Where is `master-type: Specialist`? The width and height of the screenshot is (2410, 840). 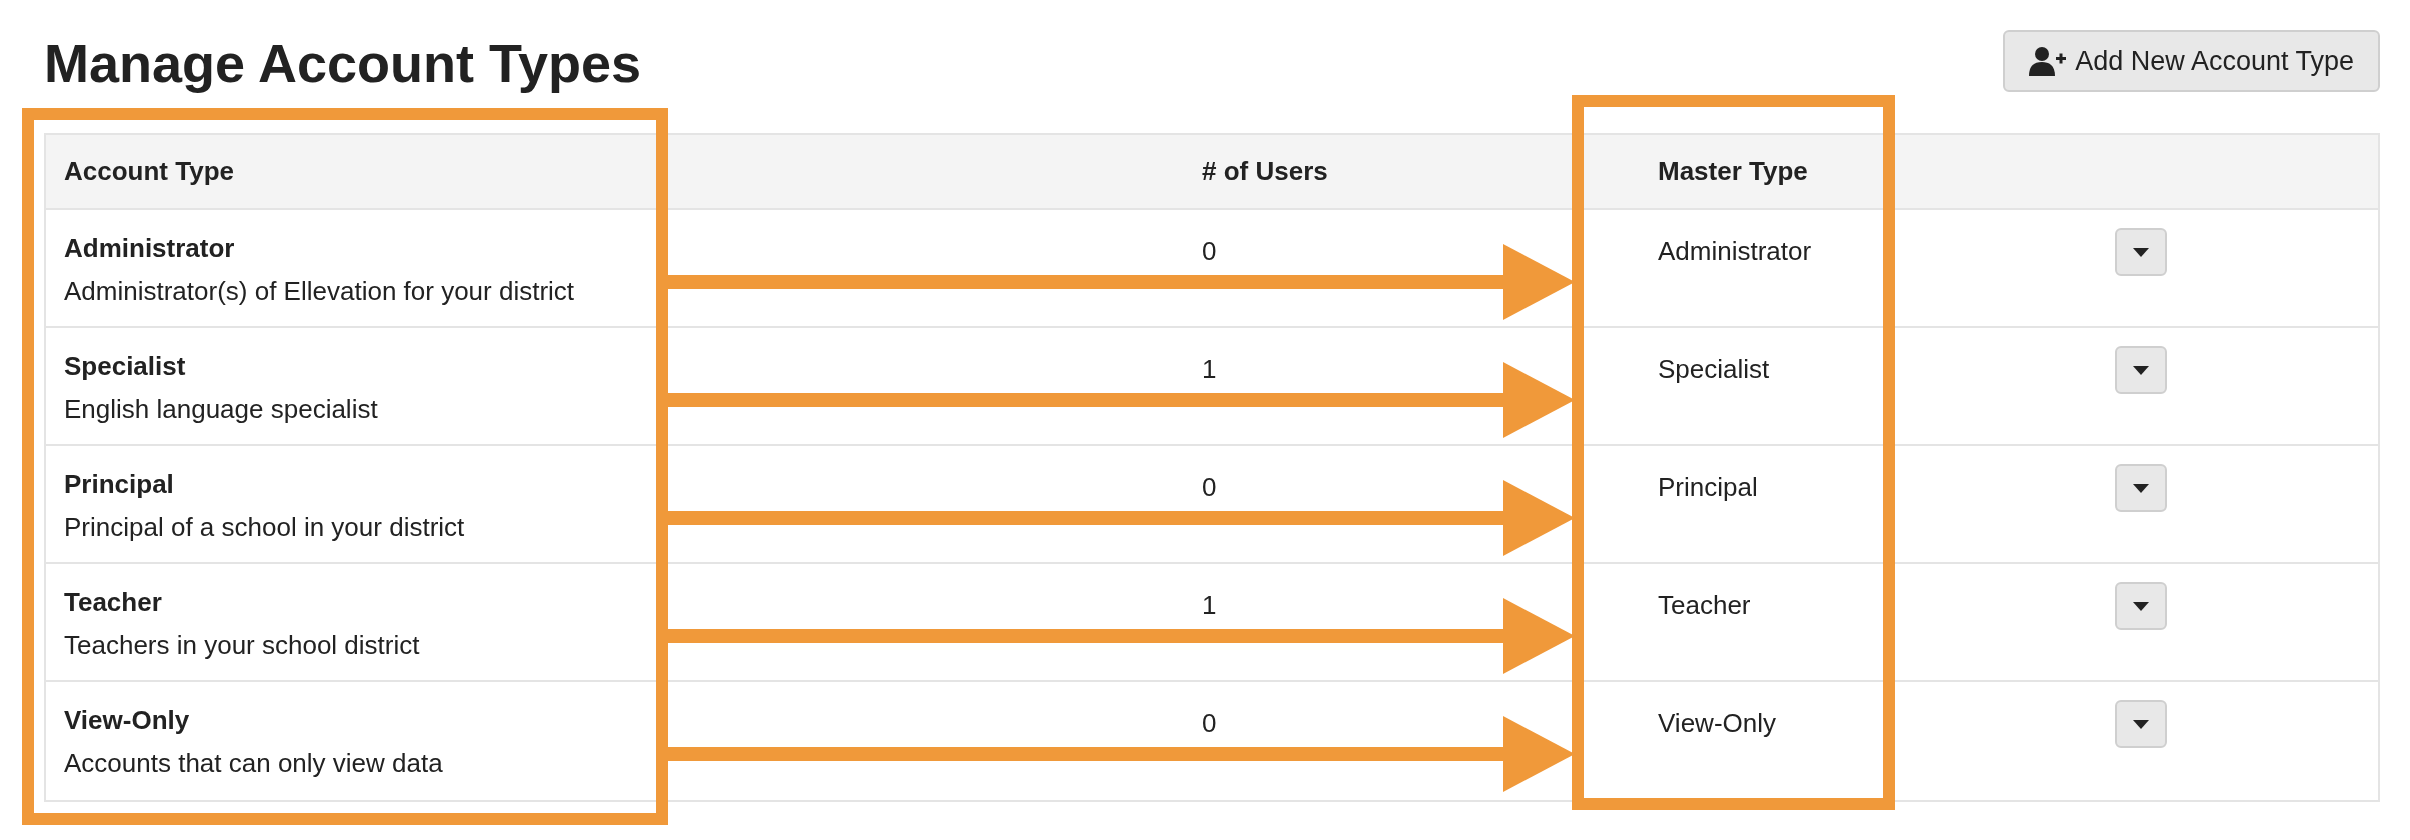
master-type: Specialist is located at coordinates (1714, 369).